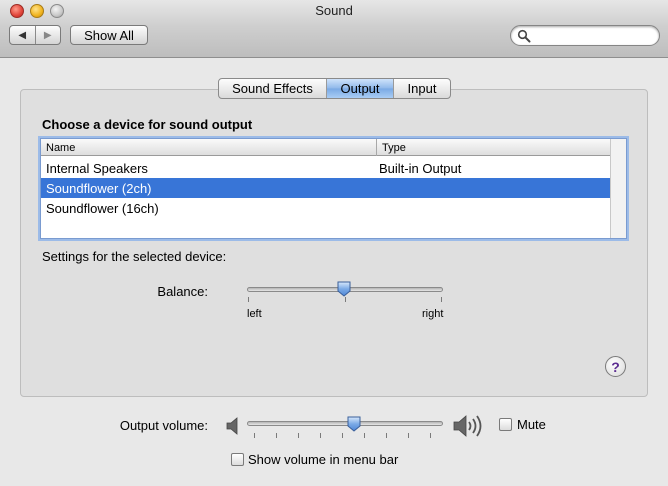 Image resolution: width=668 pixels, height=486 pixels. I want to click on output-volume-slider-track, so click(345, 423).